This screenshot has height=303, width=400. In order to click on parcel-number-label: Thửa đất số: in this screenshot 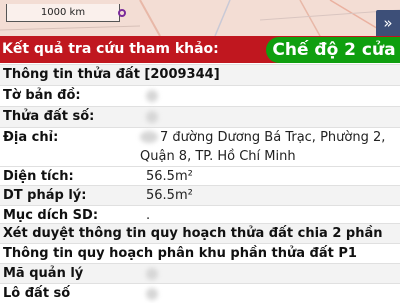, I will do `click(49, 116)`.